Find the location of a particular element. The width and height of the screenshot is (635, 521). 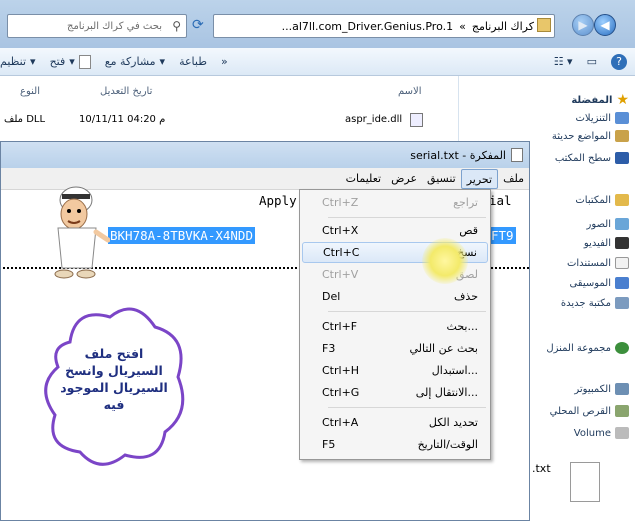

sidebar-recent: المواضع حديثة is located at coordinates (590, 136).